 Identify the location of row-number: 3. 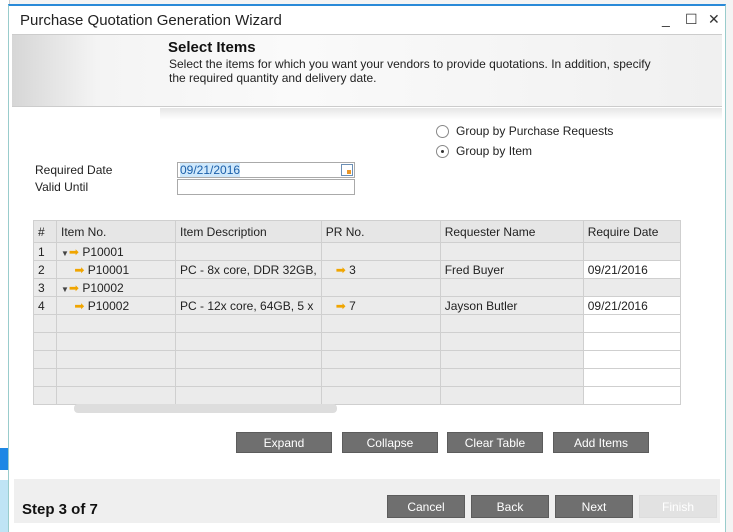
(45, 287).